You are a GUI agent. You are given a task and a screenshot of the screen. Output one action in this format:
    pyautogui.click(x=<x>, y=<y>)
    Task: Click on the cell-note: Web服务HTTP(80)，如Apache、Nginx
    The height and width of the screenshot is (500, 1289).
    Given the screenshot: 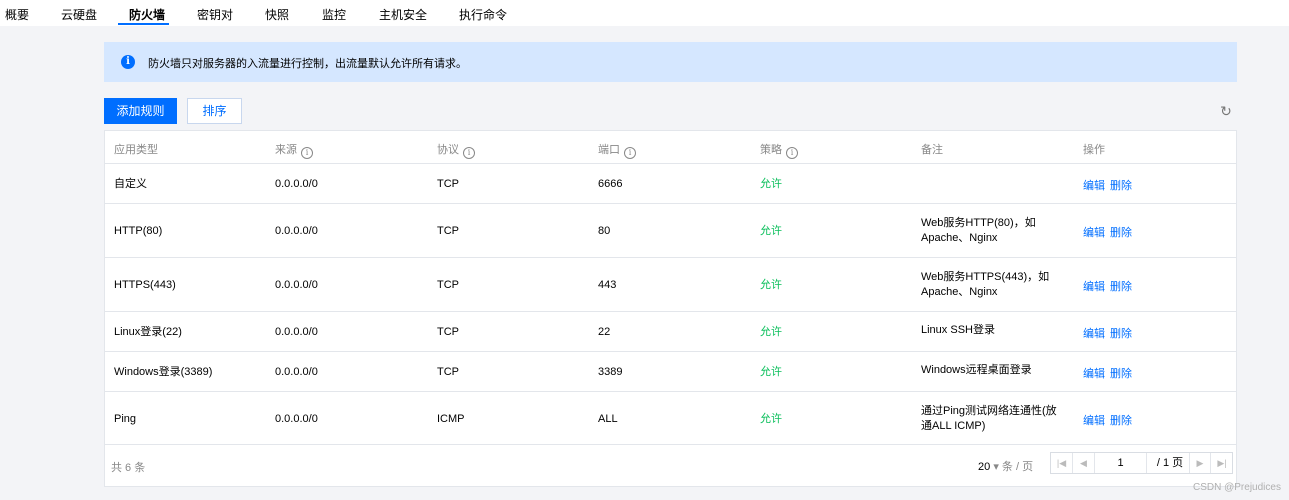 What is the action you would take?
    pyautogui.click(x=978, y=230)
    